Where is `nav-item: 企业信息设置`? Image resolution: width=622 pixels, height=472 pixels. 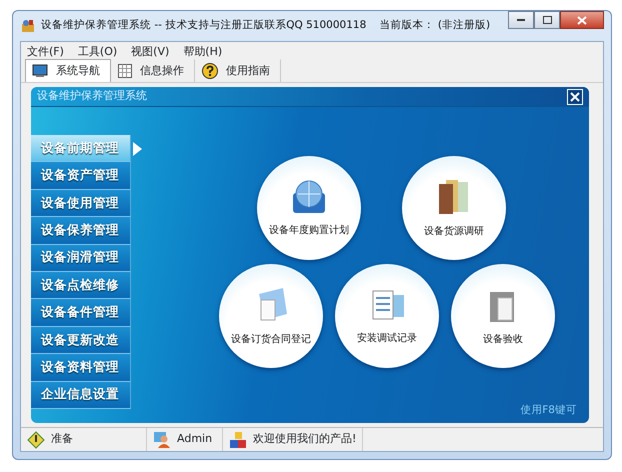 nav-item: 企业信息设置 is located at coordinates (81, 395).